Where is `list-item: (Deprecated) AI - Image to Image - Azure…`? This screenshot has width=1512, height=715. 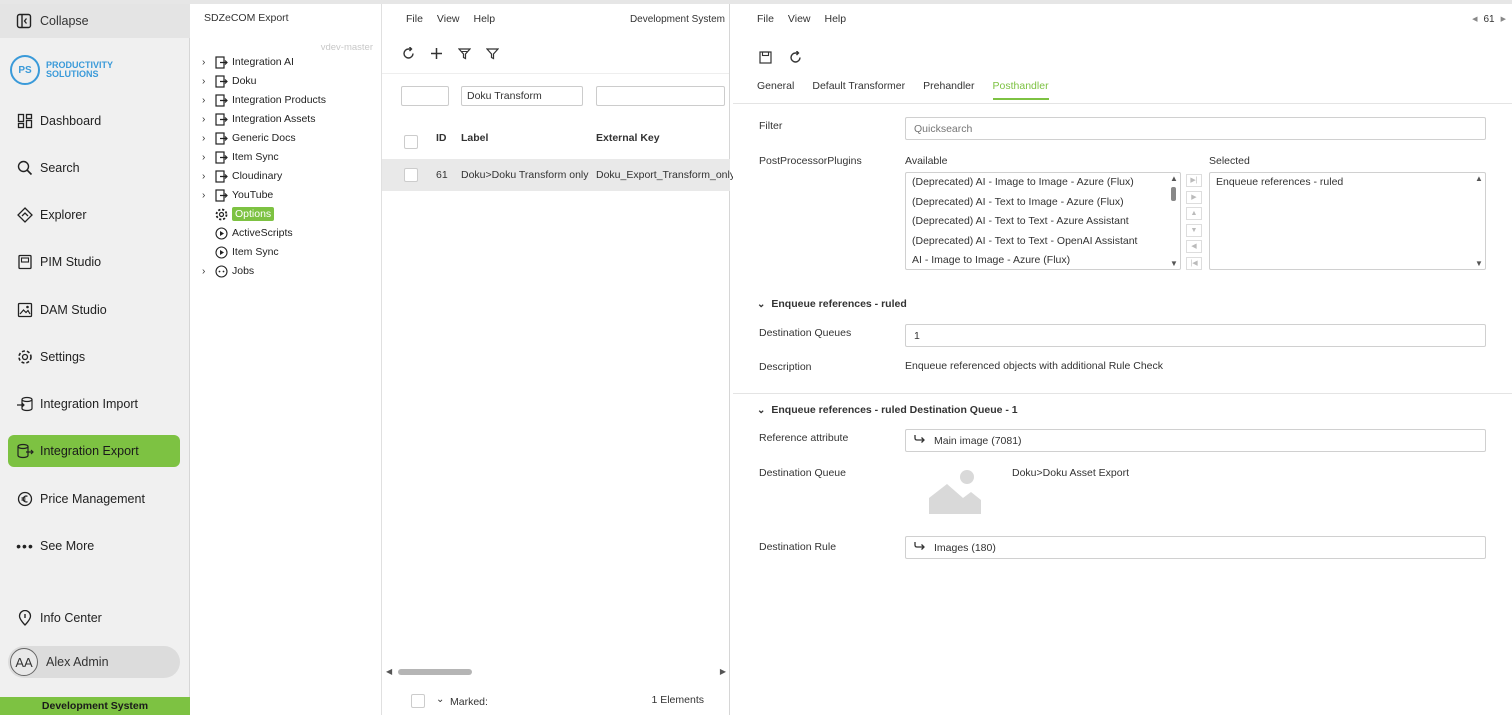 list-item: (Deprecated) AI - Image to Image - Azure… is located at coordinates (1043, 183).